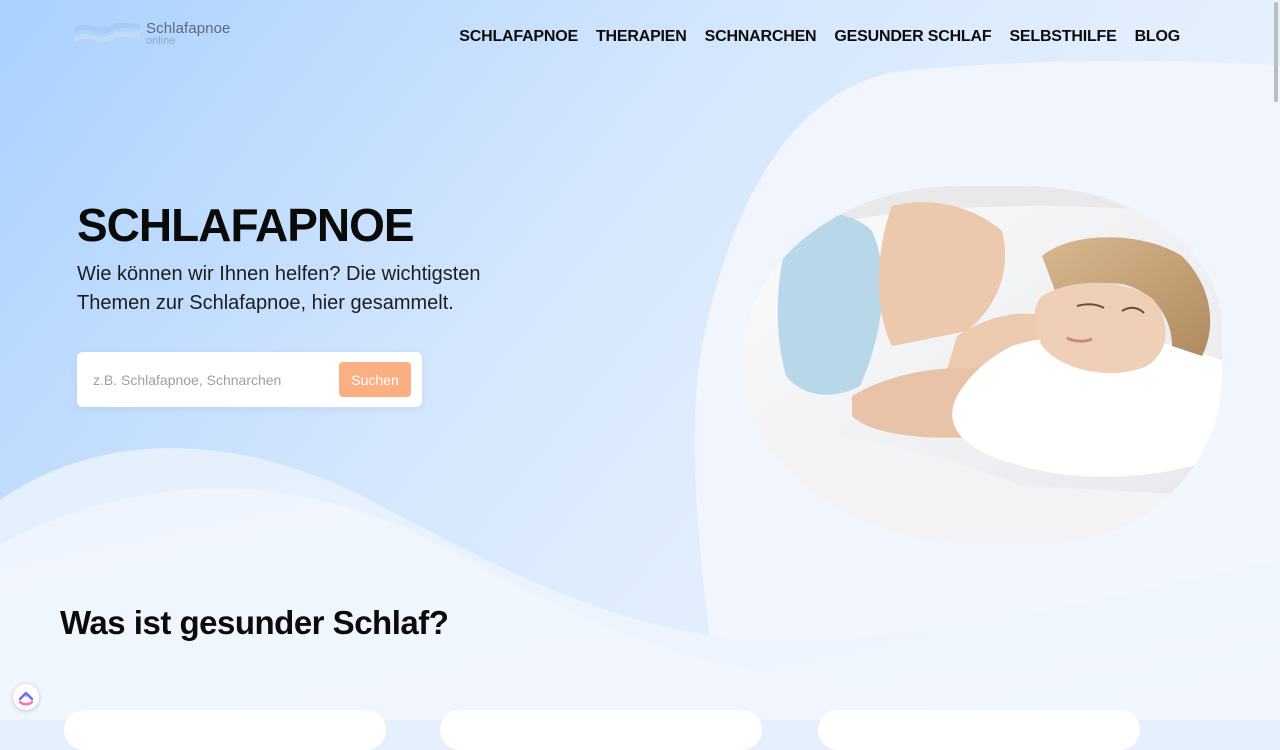  I want to click on feedback-widget, so click(26, 697).